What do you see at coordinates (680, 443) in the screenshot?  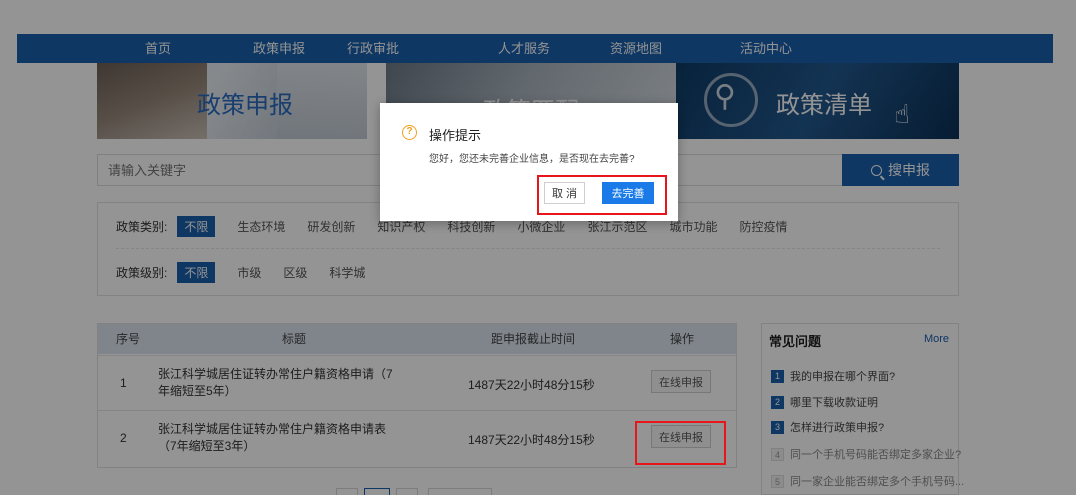 I see `highlight-box-apply-button` at bounding box center [680, 443].